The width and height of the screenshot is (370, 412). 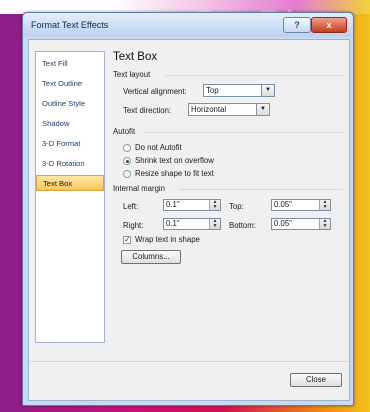 I want to click on autofit-option-label: Shrink text on overflow, so click(x=174, y=160).